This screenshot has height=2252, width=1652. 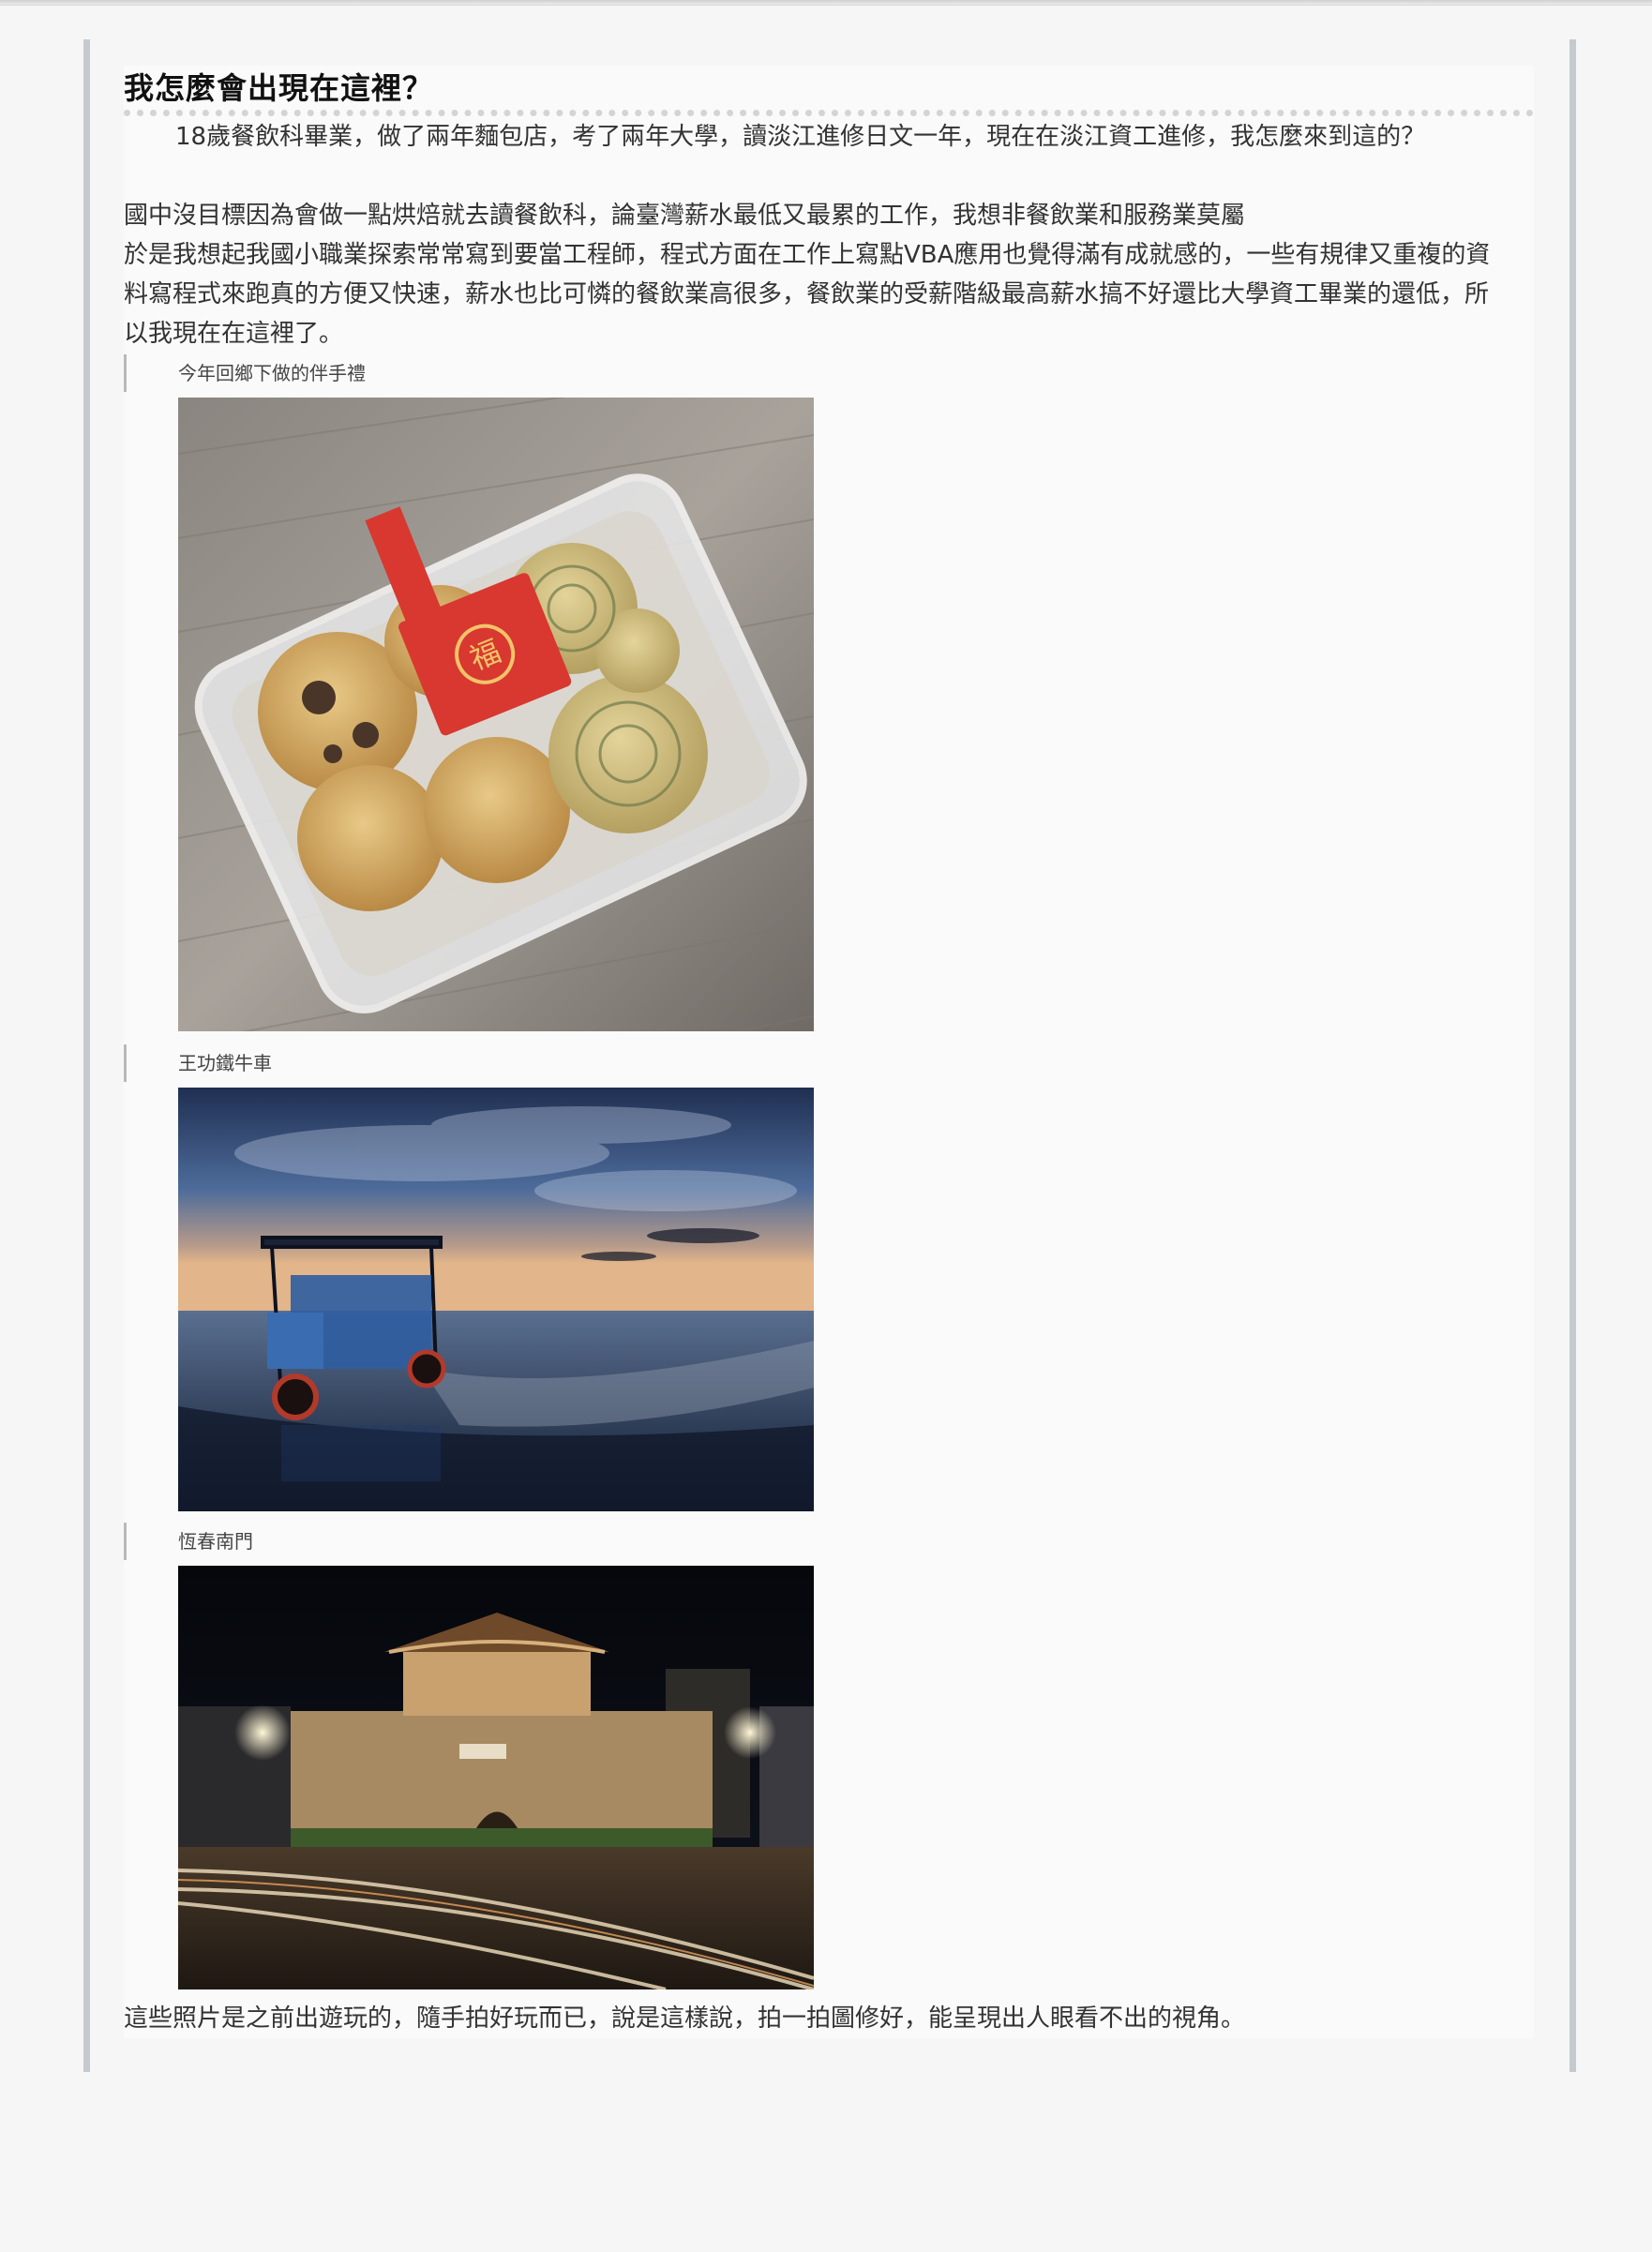 What do you see at coordinates (496, 1300) in the screenshot?
I see `tuk-tuk-photo` at bounding box center [496, 1300].